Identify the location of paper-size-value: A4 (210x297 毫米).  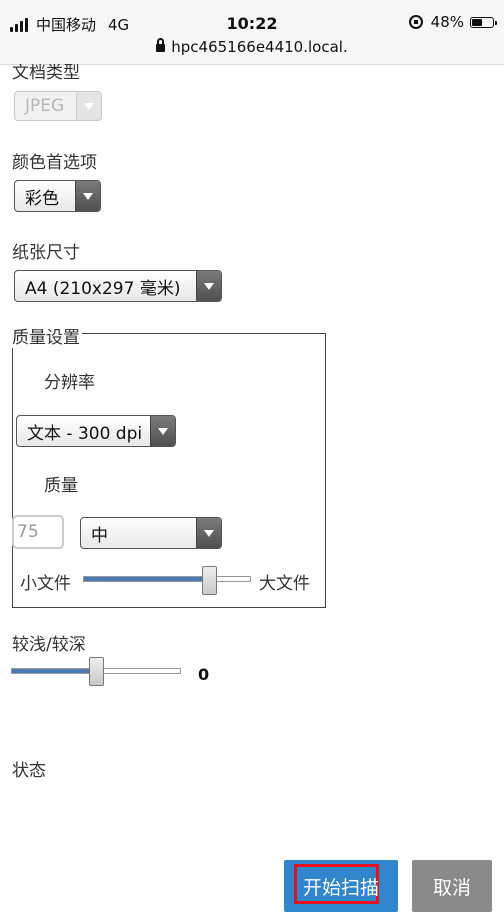
(103, 288).